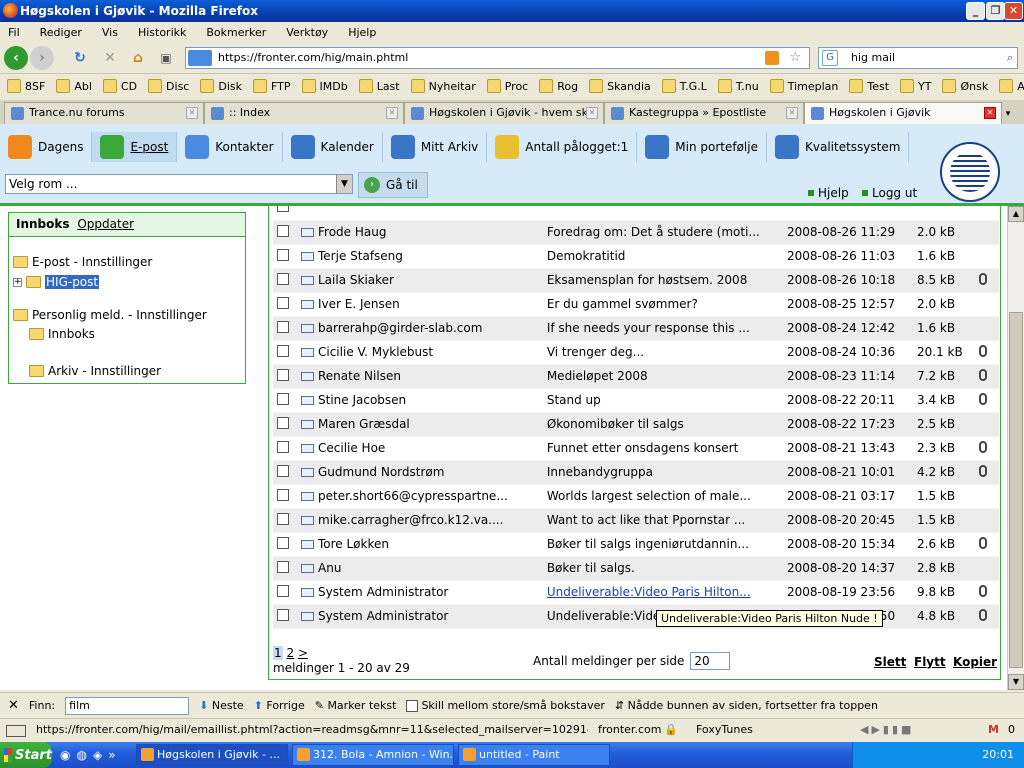 The height and width of the screenshot is (768, 1024). Describe the element at coordinates (379, 86) in the screenshot. I see `bookmark-7: Last` at that location.